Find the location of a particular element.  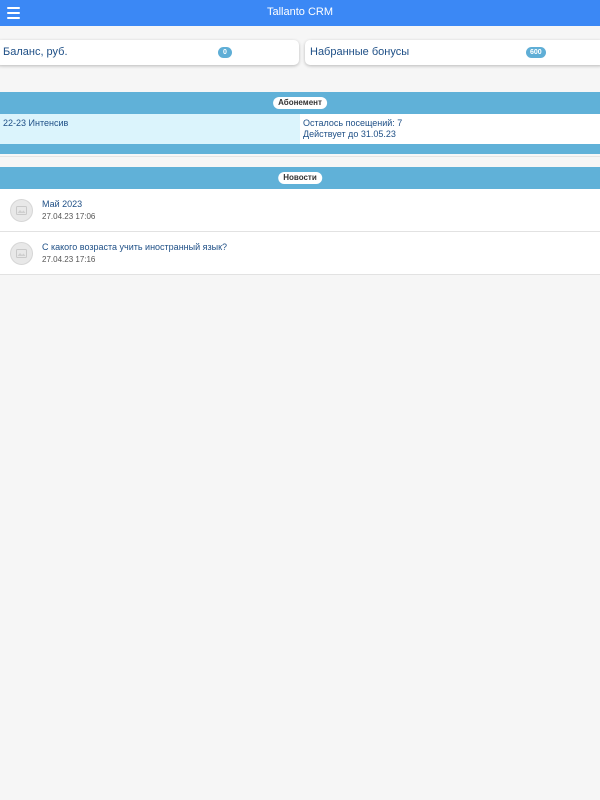

bonuses-value-badge: 600 is located at coordinates (536, 52).